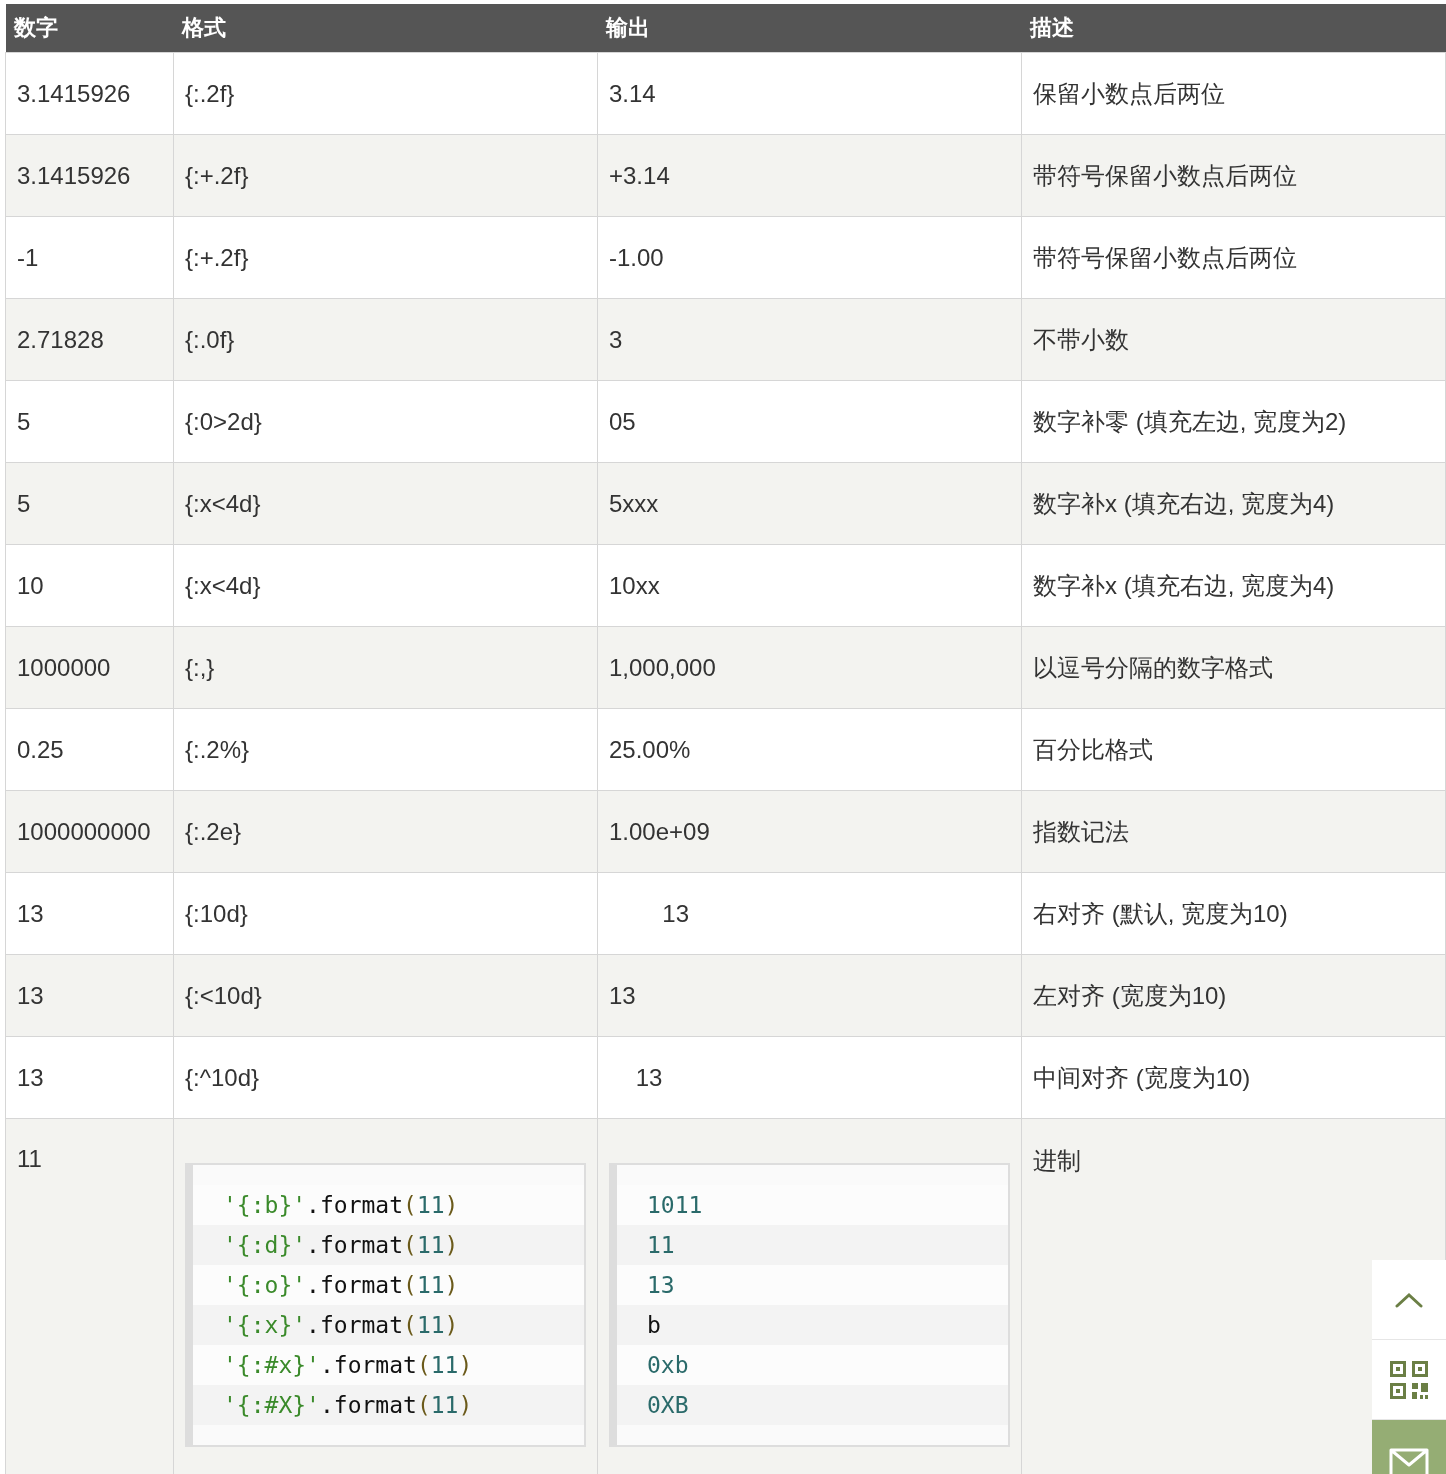 This screenshot has width=1446, height=1474. I want to click on table-cell: 百分比格式, so click(1233, 749).